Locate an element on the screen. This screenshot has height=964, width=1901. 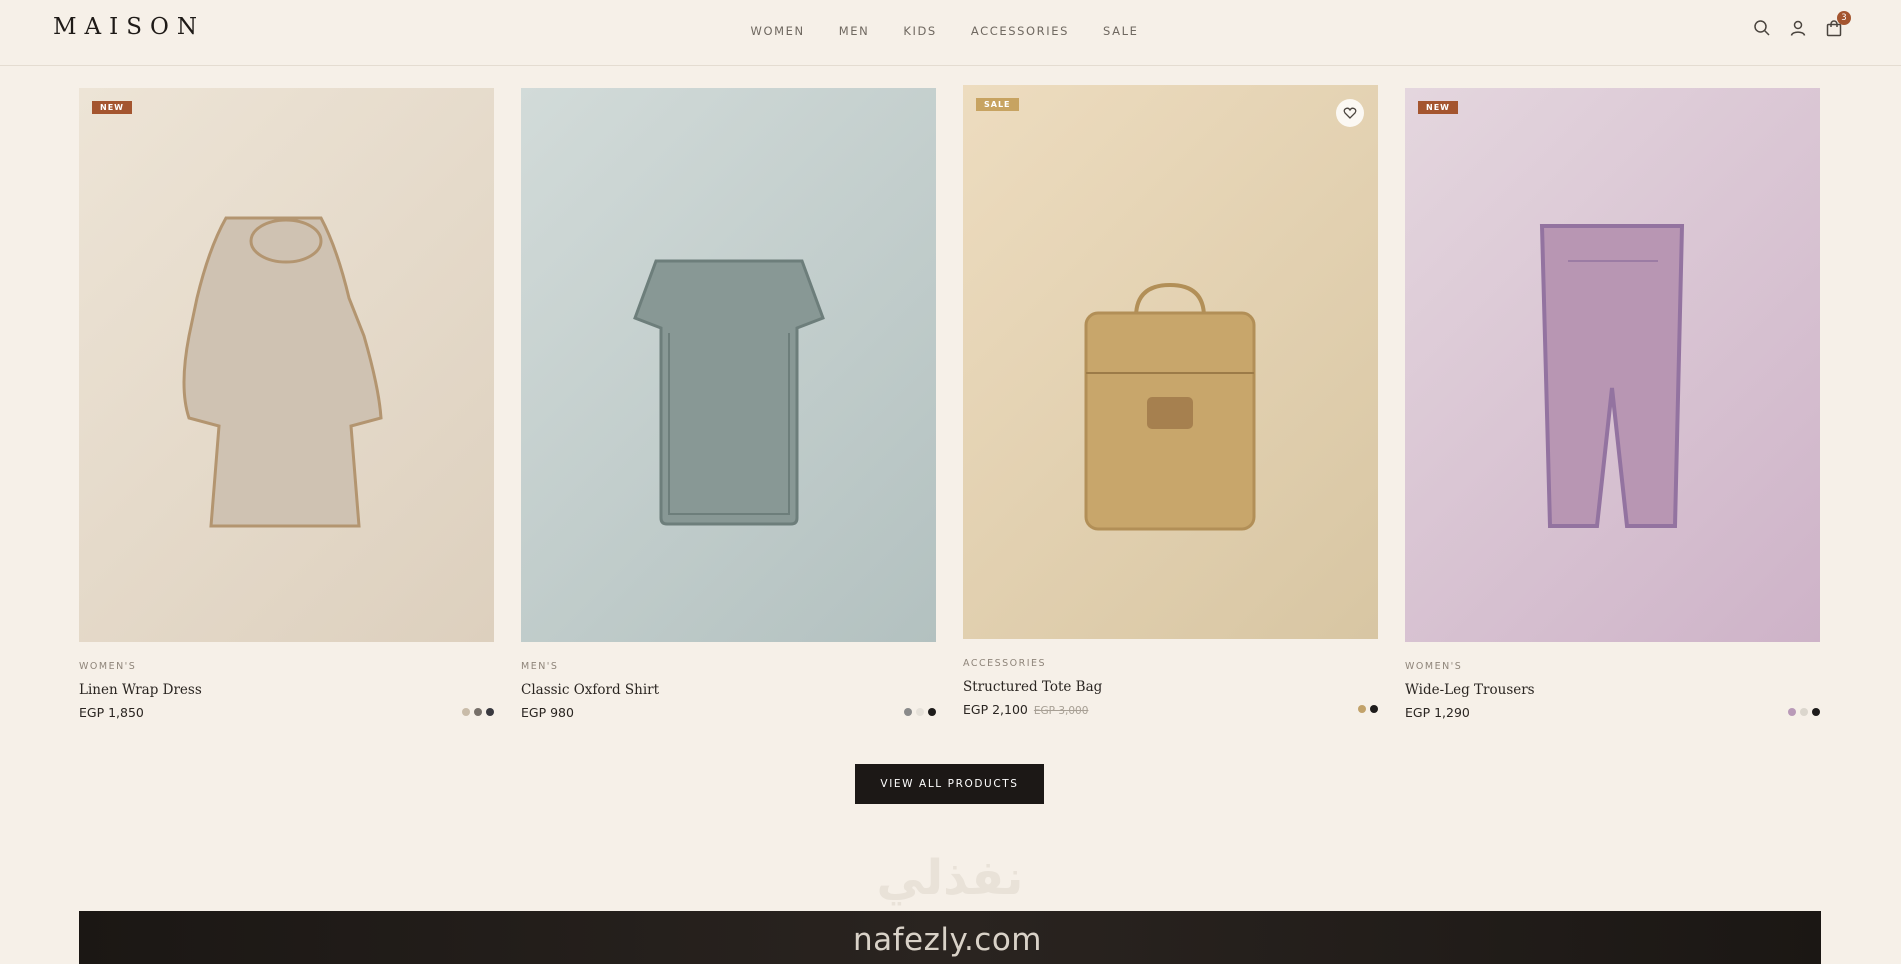
product-image is located at coordinates (728, 365).